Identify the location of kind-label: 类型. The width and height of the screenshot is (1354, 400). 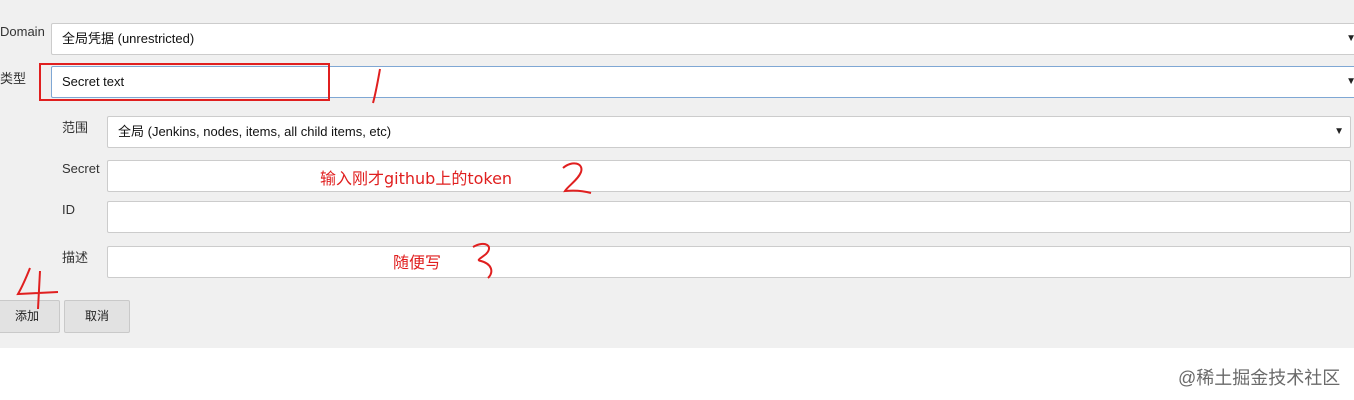
(13, 78).